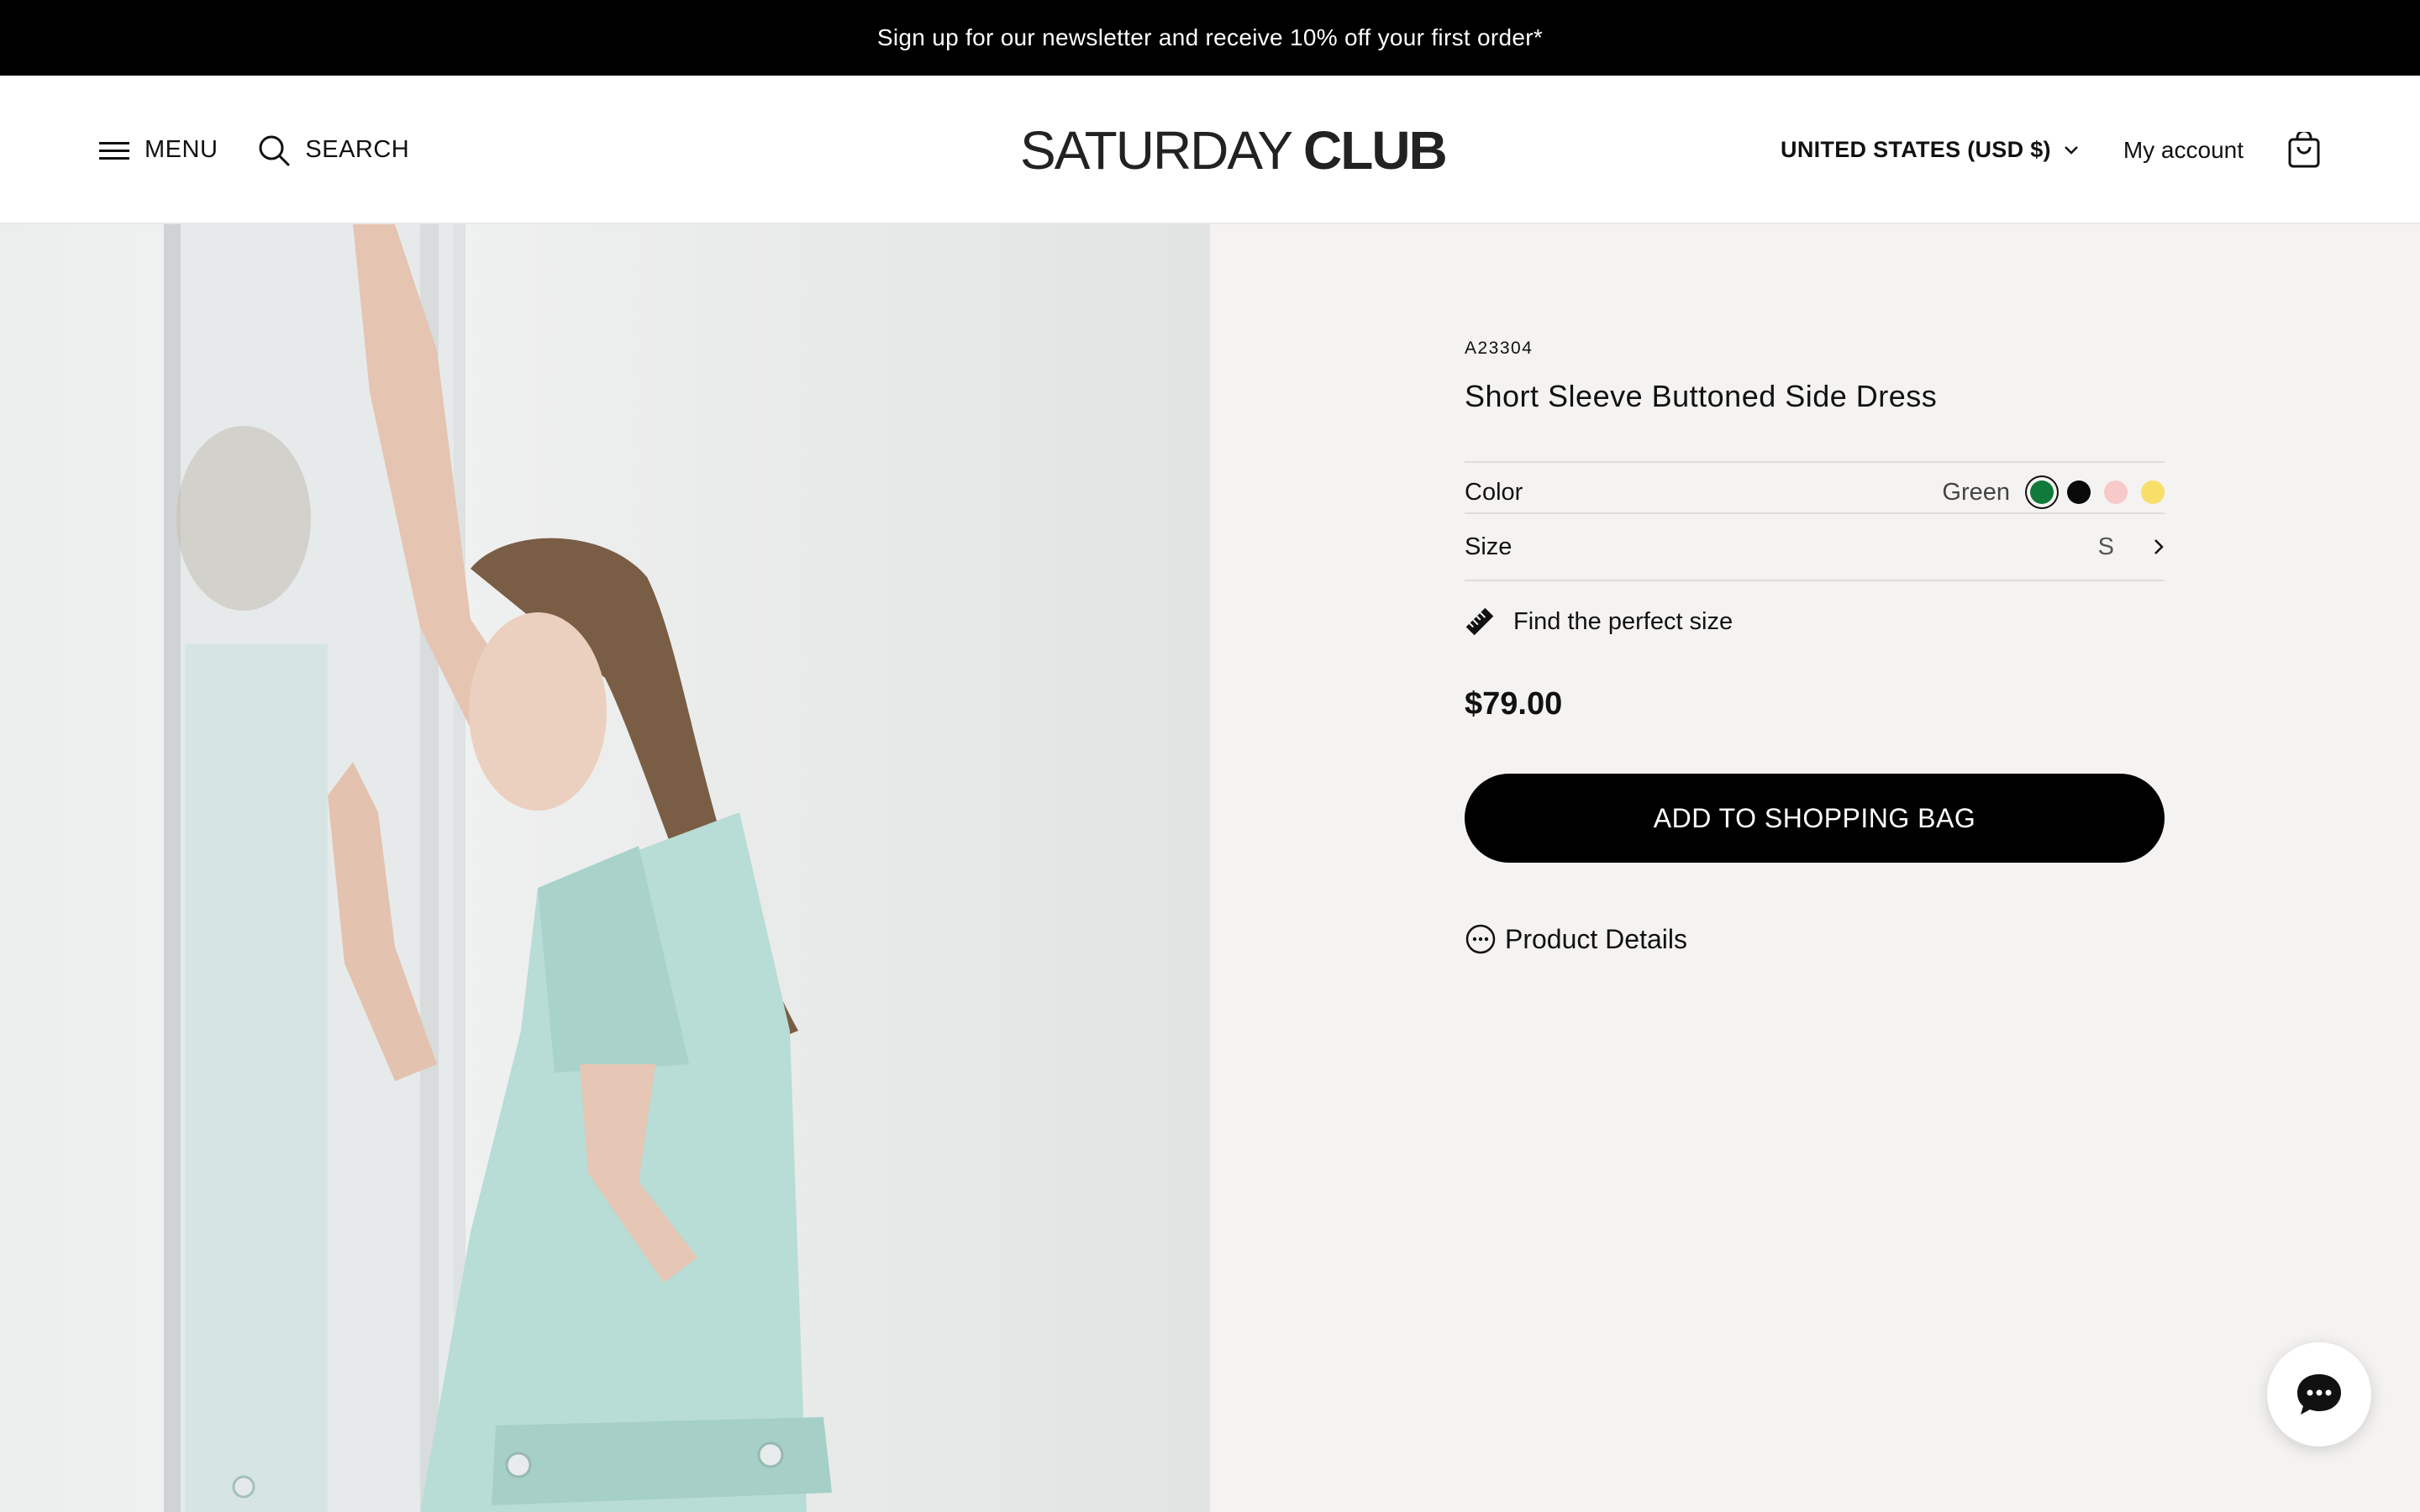 Image resolution: width=2420 pixels, height=1512 pixels. Describe the element at coordinates (1499, 348) in the screenshot. I see `product-sku: A23304` at that location.